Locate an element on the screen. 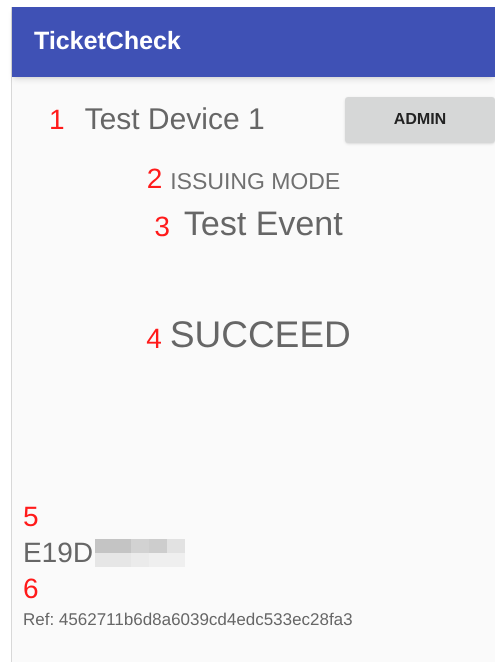 This screenshot has height=662, width=495. annotation-number: 3 is located at coordinates (162, 227).